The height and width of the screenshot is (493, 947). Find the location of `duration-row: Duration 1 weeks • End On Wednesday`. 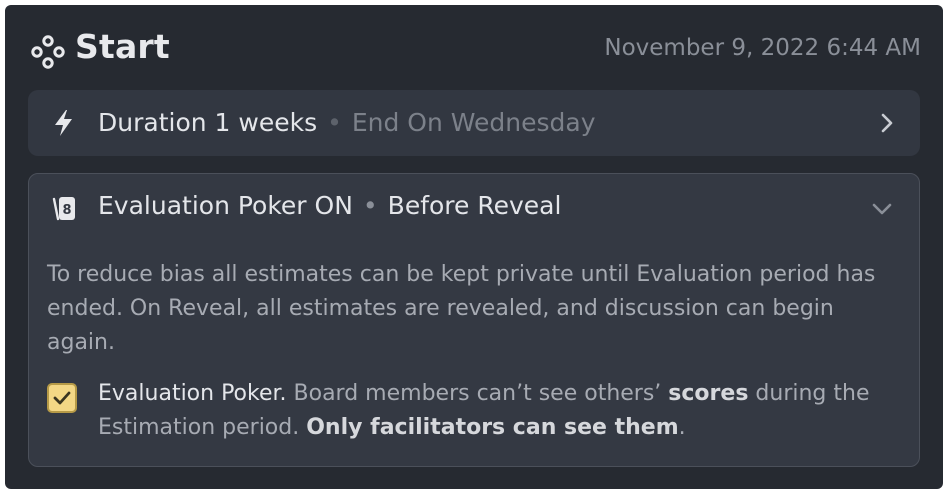

duration-row: Duration 1 weeks • End On Wednesday is located at coordinates (474, 123).